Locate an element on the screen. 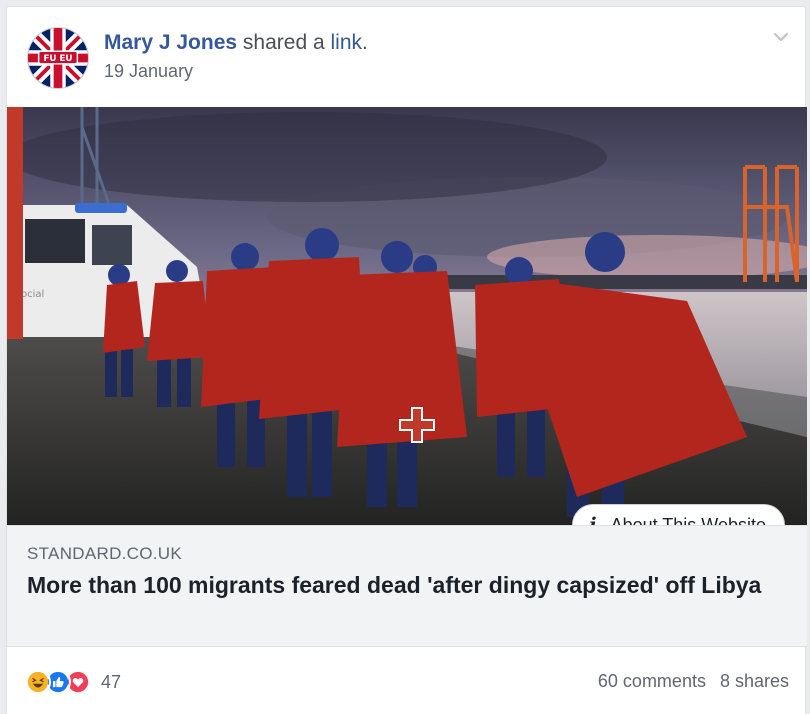 This screenshot has height=714, width=810. action-period: . is located at coordinates (365, 42).